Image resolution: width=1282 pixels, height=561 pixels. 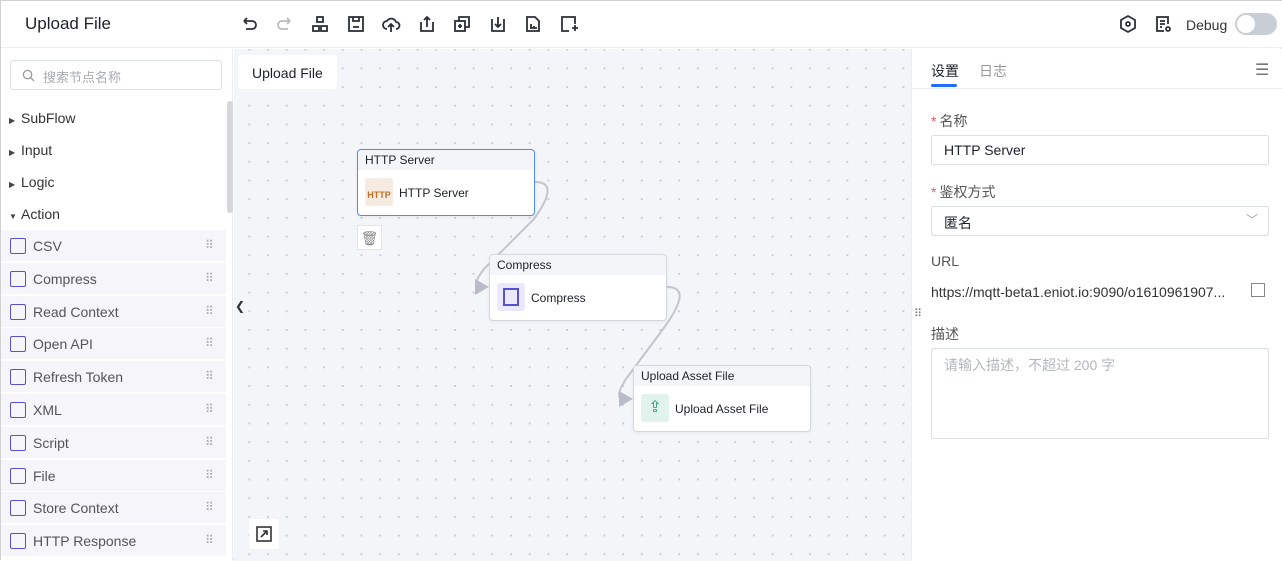 What do you see at coordinates (48, 118) in the screenshot?
I see `group-label: SubFlow` at bounding box center [48, 118].